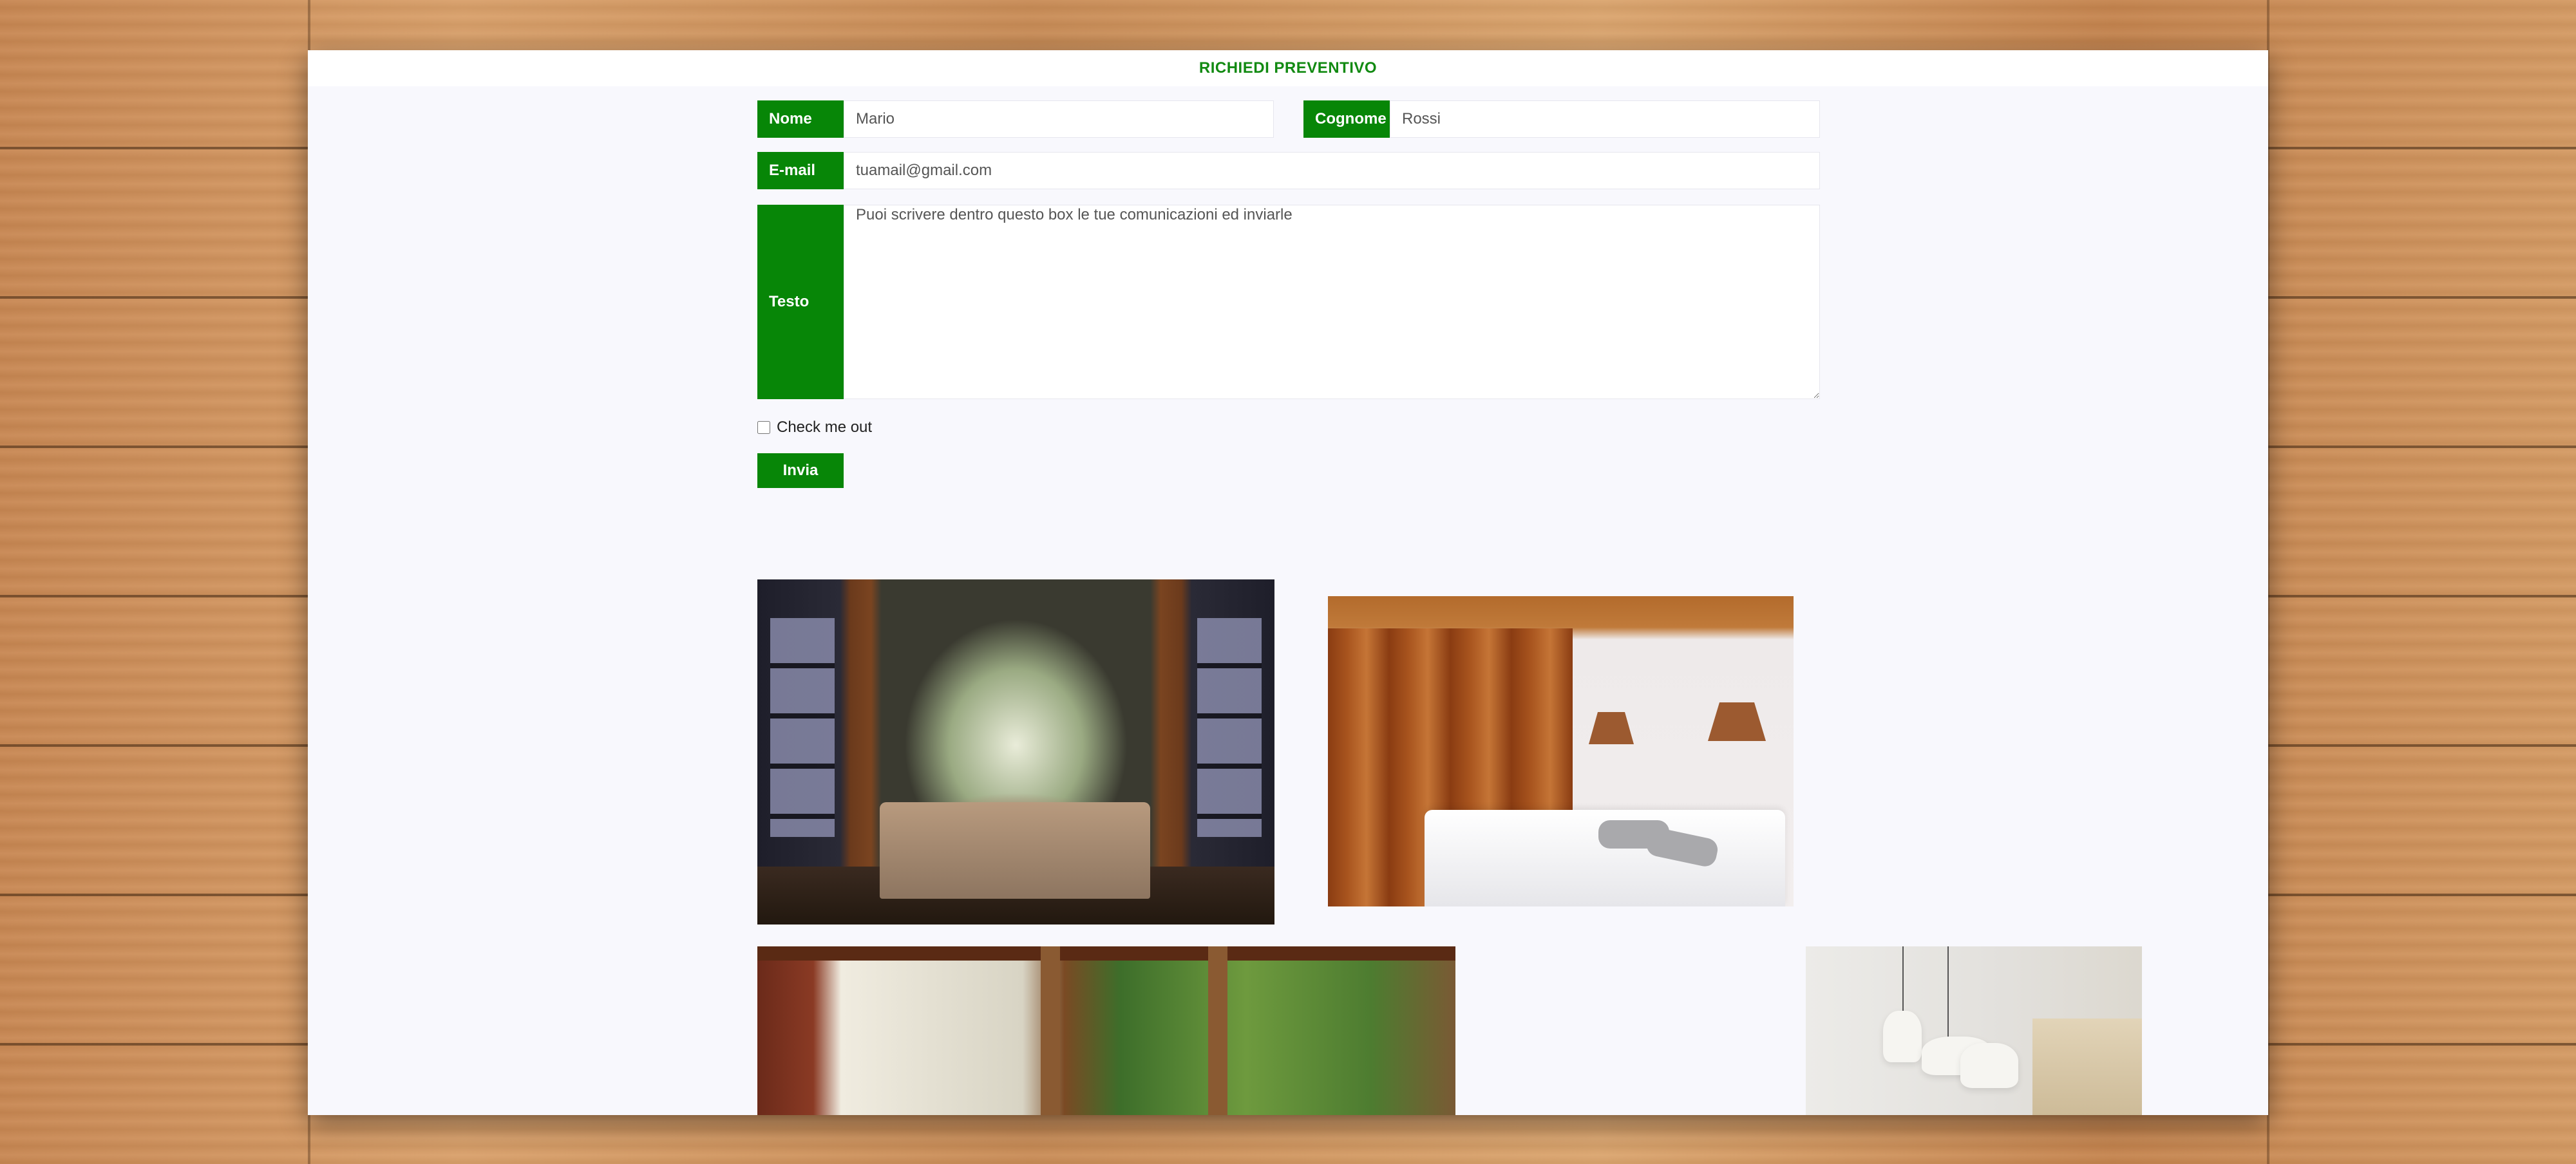 The image size is (2576, 1164). Describe the element at coordinates (1059, 119) in the screenshot. I see `nome-input` at that location.